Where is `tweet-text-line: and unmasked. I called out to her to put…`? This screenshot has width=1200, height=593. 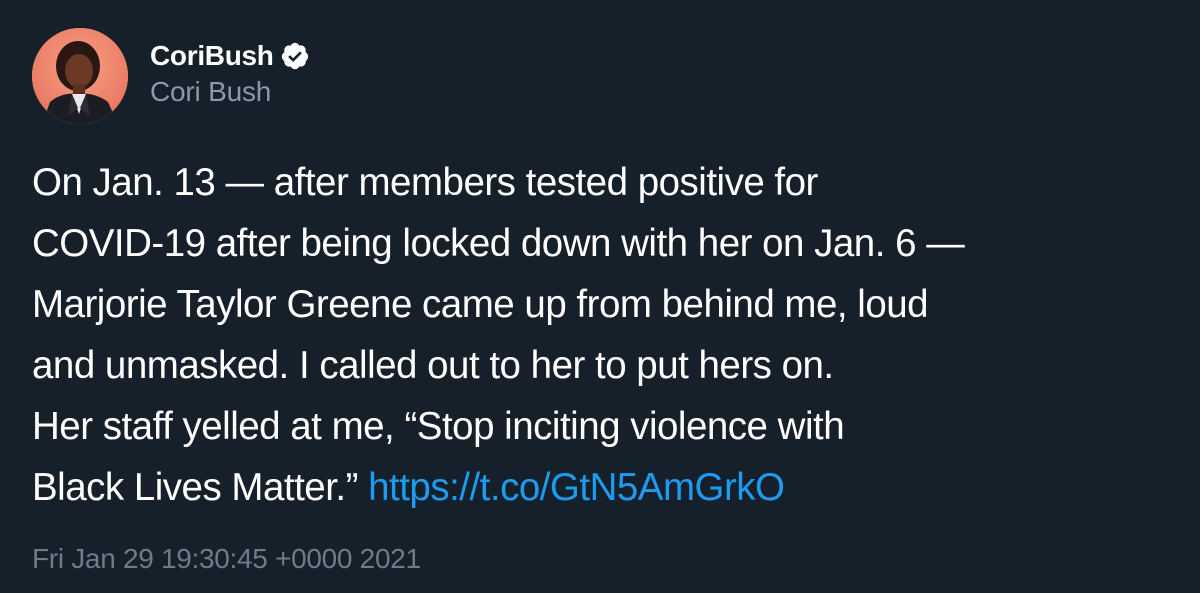 tweet-text-line: and unmasked. I called out to her to put… is located at coordinates (433, 365).